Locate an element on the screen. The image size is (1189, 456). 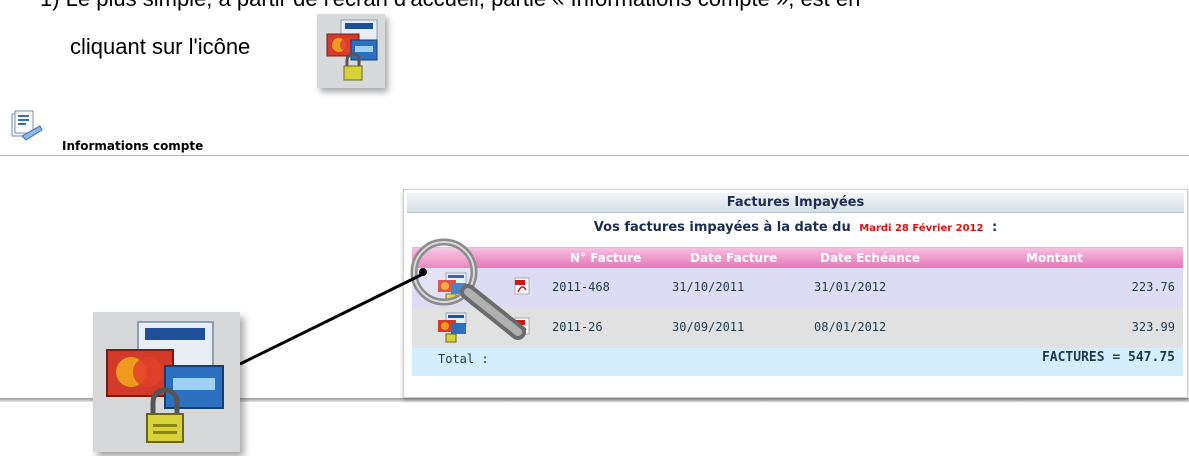
total-label: Total : is located at coordinates (463, 359).